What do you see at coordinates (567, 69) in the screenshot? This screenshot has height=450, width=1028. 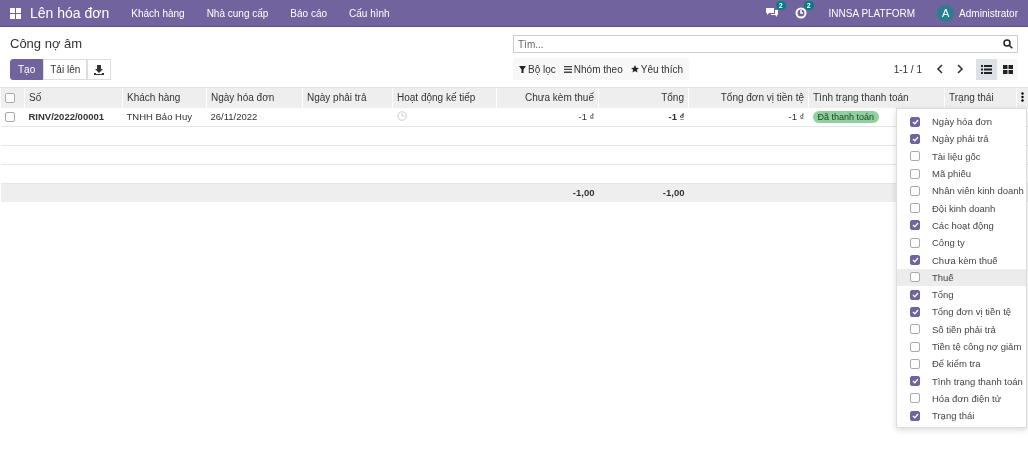 I see `lines-icon` at bounding box center [567, 69].